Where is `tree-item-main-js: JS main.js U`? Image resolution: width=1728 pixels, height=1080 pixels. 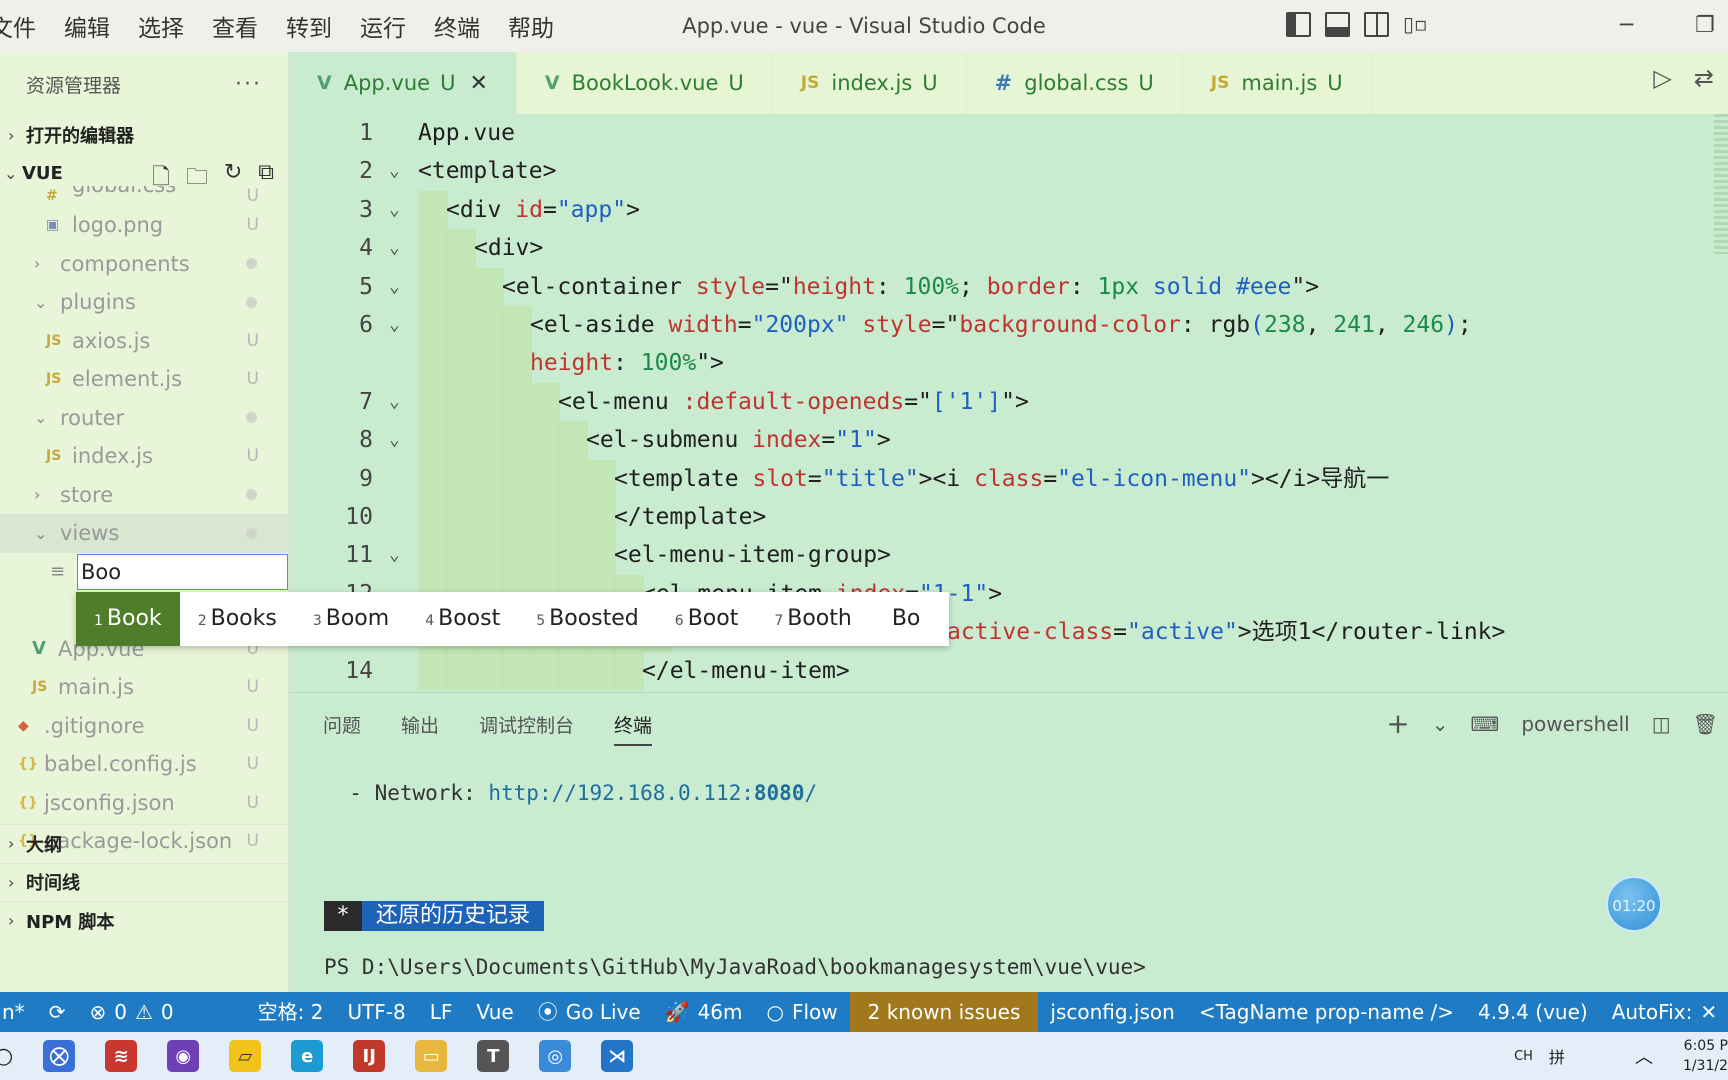
tree-item-main-js: JS main.js U is located at coordinates (144, 687).